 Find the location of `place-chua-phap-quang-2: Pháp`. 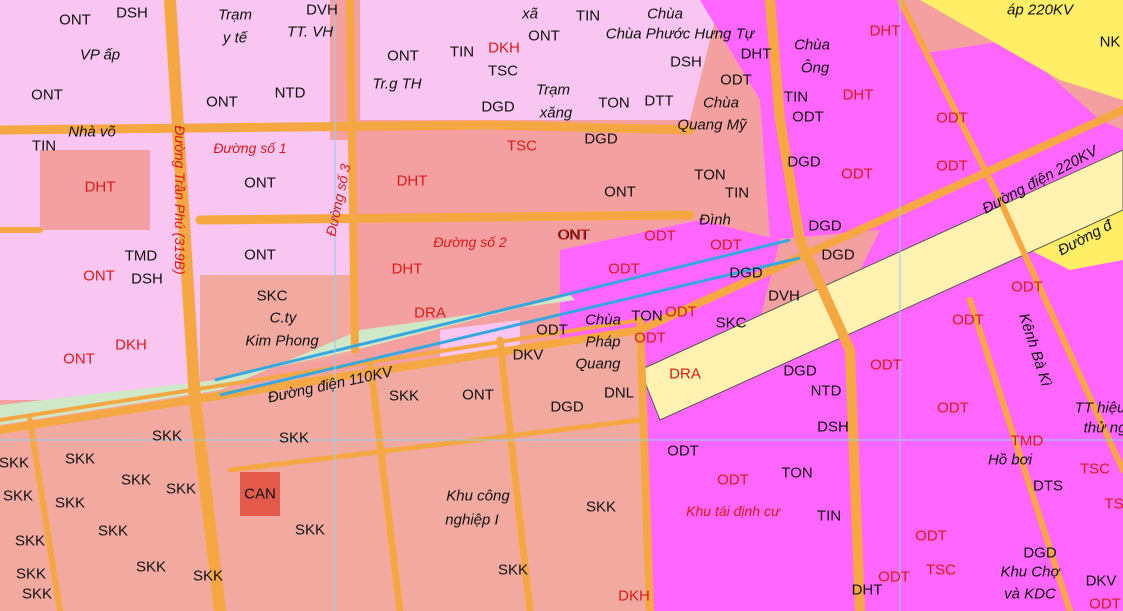

place-chua-phap-quang-2: Pháp is located at coordinates (603, 342).